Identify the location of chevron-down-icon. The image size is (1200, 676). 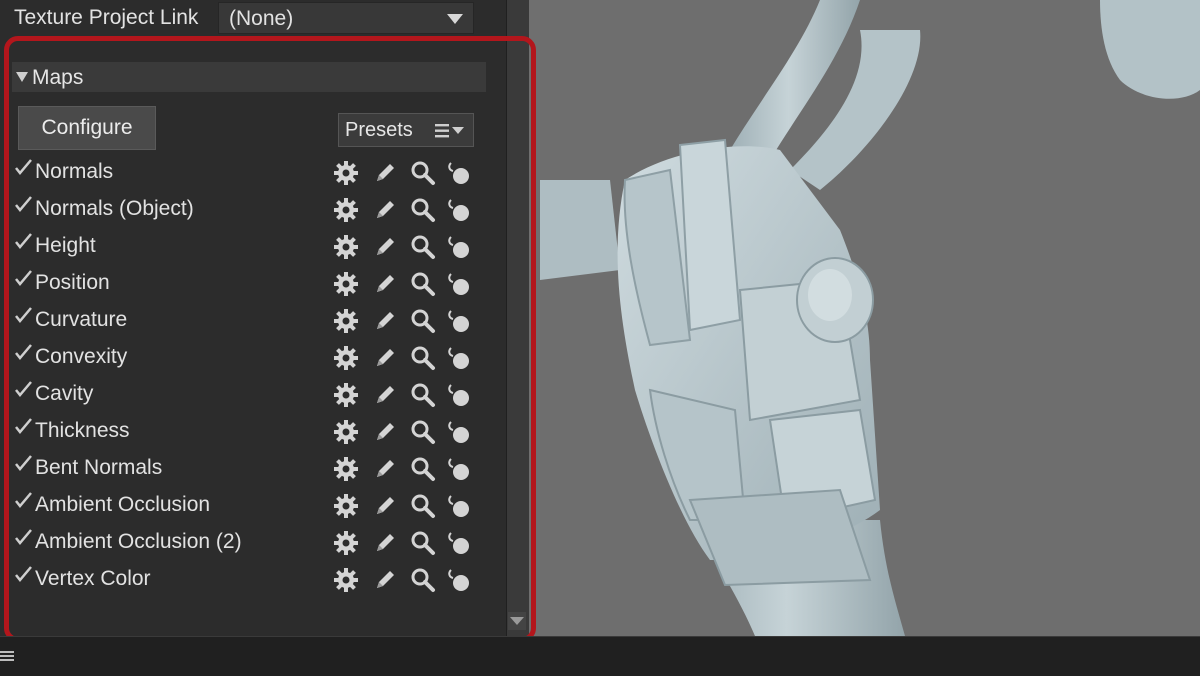
(455, 19).